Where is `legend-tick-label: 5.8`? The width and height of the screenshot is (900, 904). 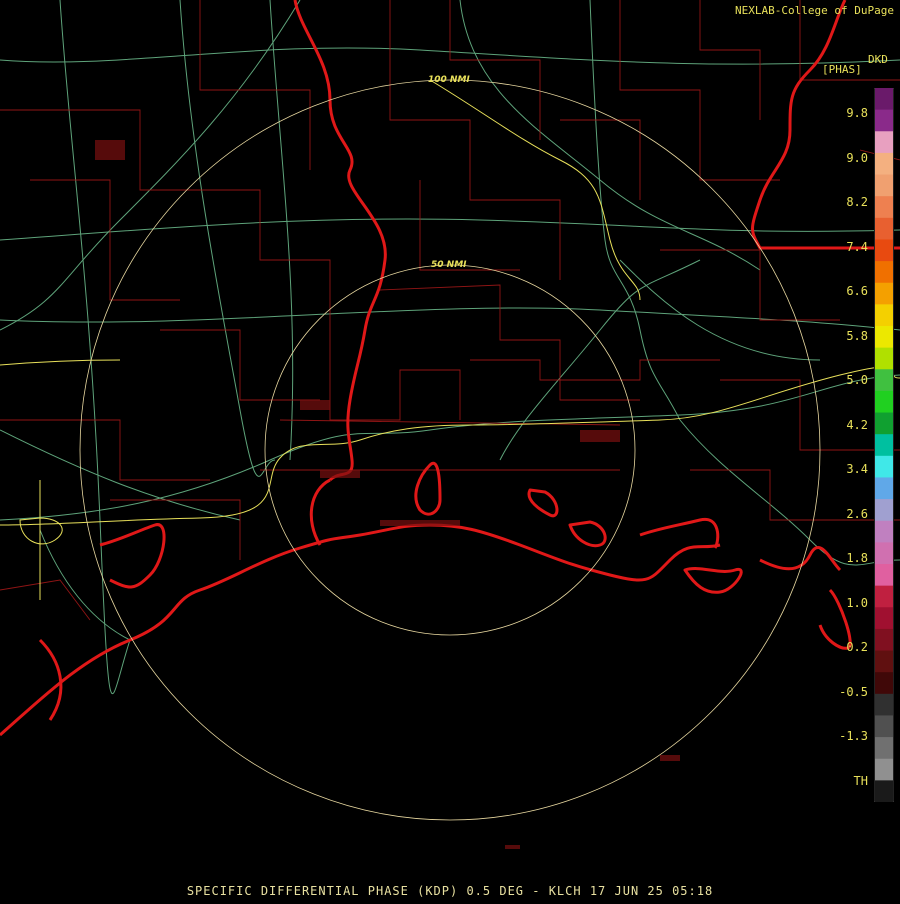 legend-tick-label: 5.8 is located at coordinates (857, 335).